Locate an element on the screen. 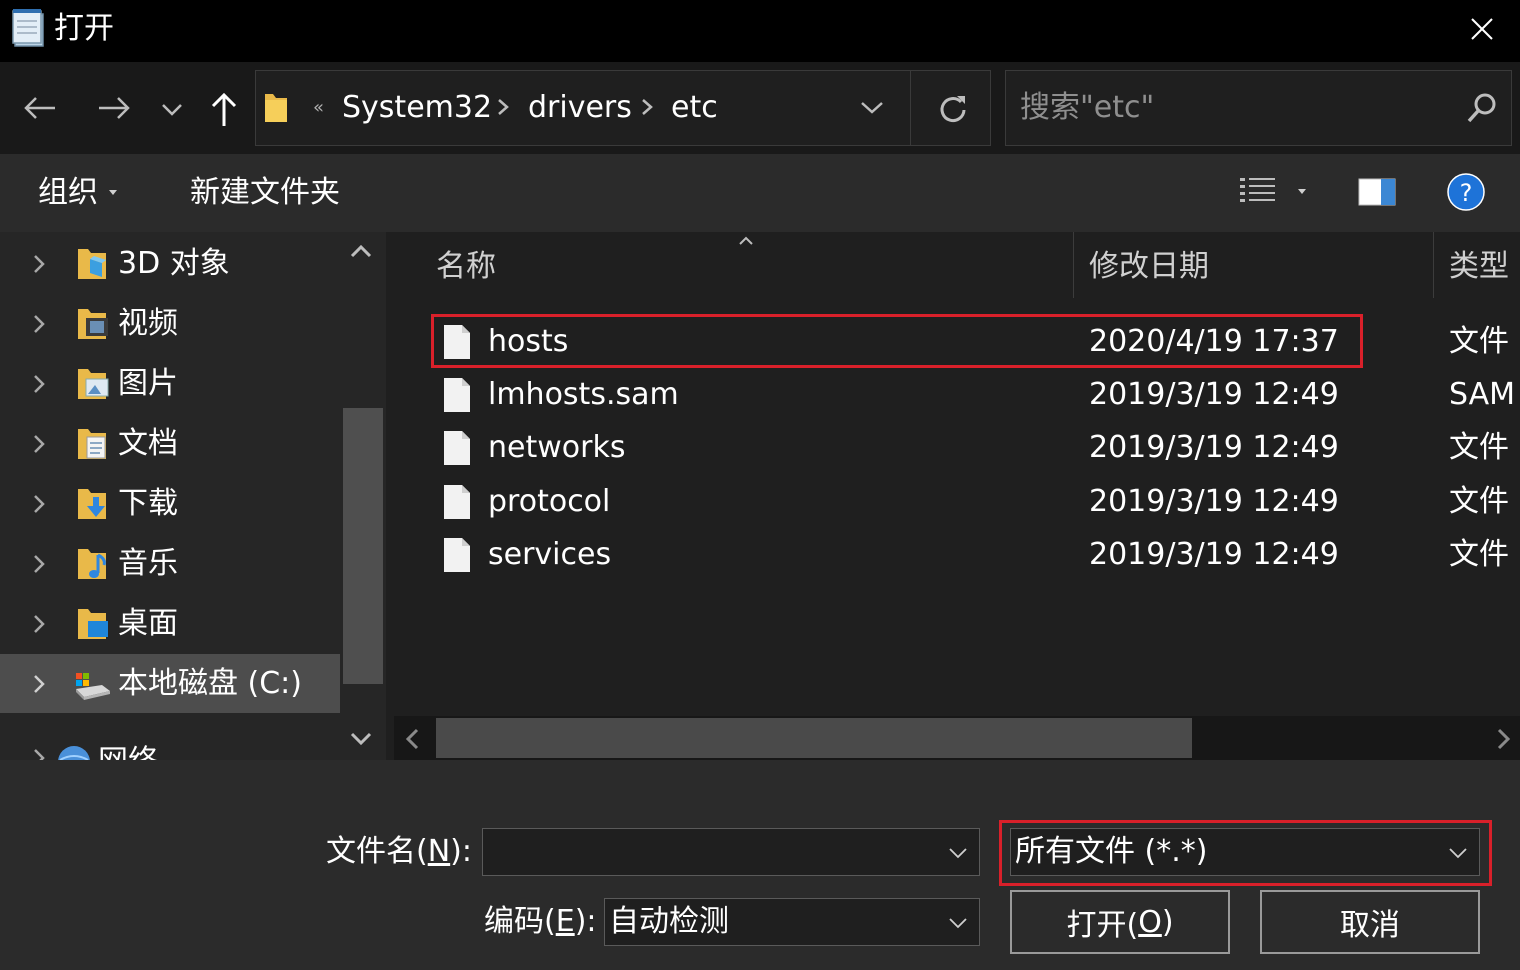 This screenshot has width=1520, height=970. view-options-icon is located at coordinates (1259, 192).